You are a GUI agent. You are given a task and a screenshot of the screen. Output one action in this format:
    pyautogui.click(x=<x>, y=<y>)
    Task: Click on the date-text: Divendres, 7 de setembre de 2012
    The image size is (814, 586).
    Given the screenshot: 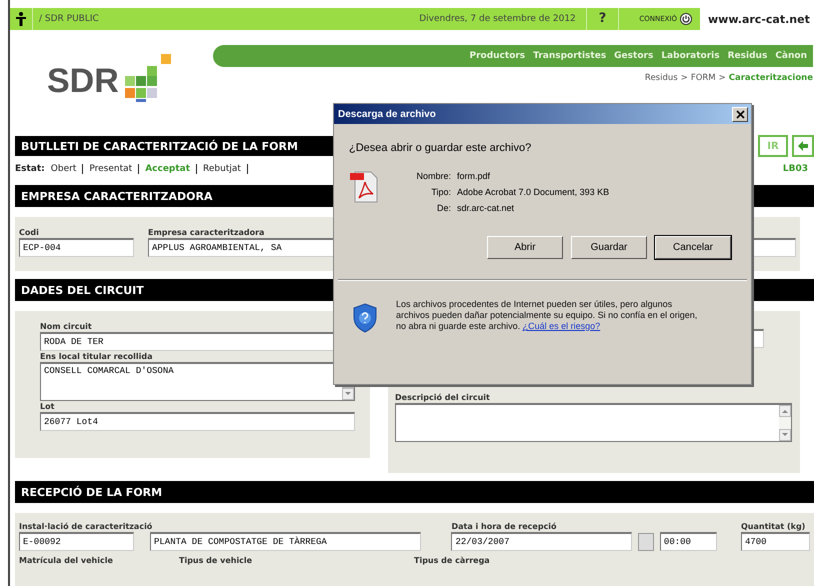 What is the action you would take?
    pyautogui.click(x=498, y=19)
    